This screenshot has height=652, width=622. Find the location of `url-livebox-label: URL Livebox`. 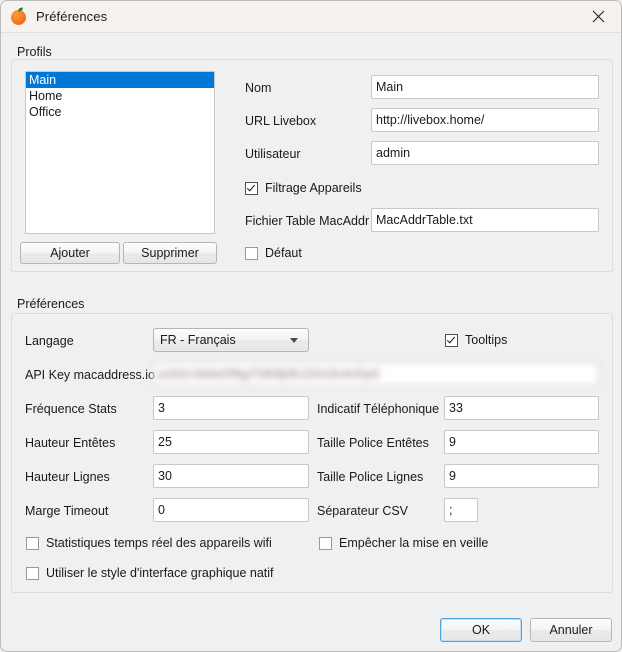

url-livebox-label: URL Livebox is located at coordinates (281, 121).